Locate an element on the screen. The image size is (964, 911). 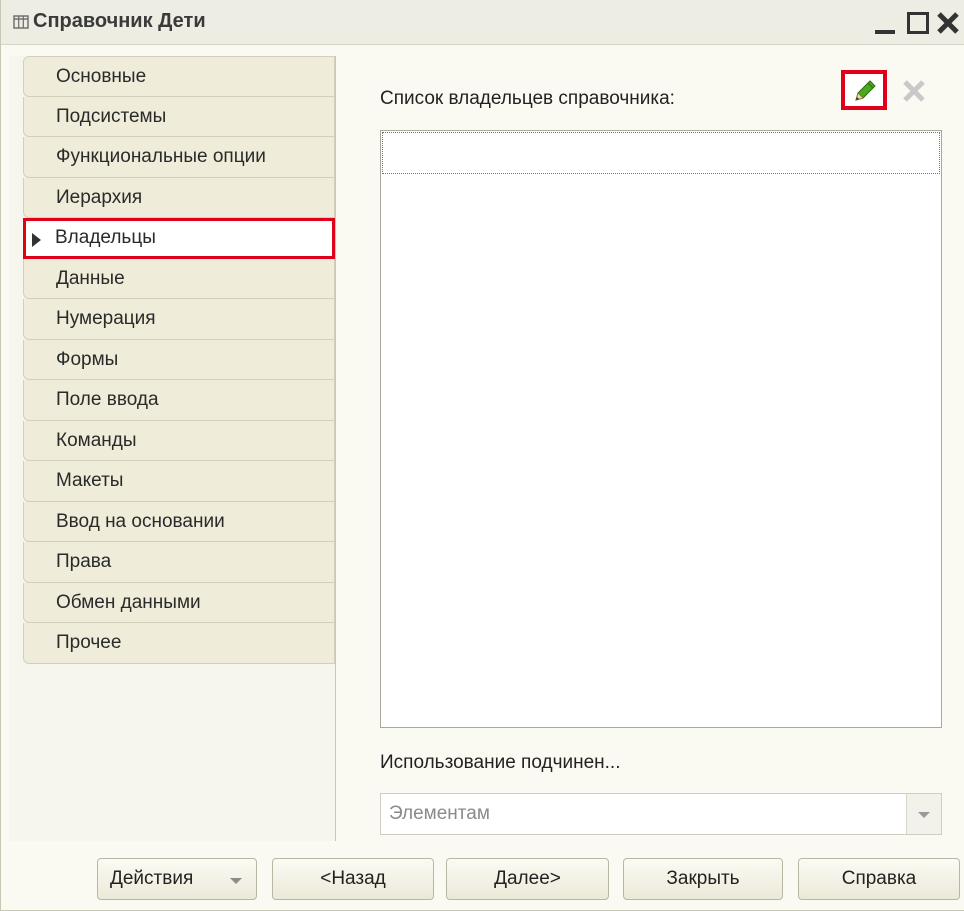
list-item-empty is located at coordinates (661, 153).